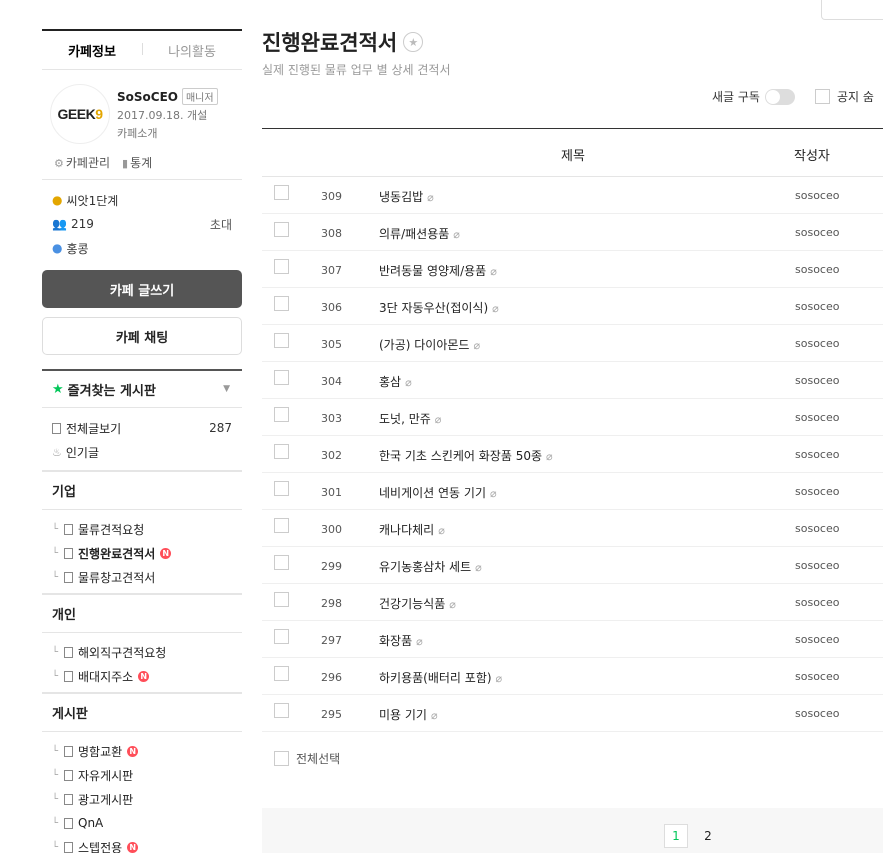 The width and height of the screenshot is (883, 853). Describe the element at coordinates (438, 270) in the screenshot. I see `post-title-link: 반려동물 영양제/용품⌀` at that location.